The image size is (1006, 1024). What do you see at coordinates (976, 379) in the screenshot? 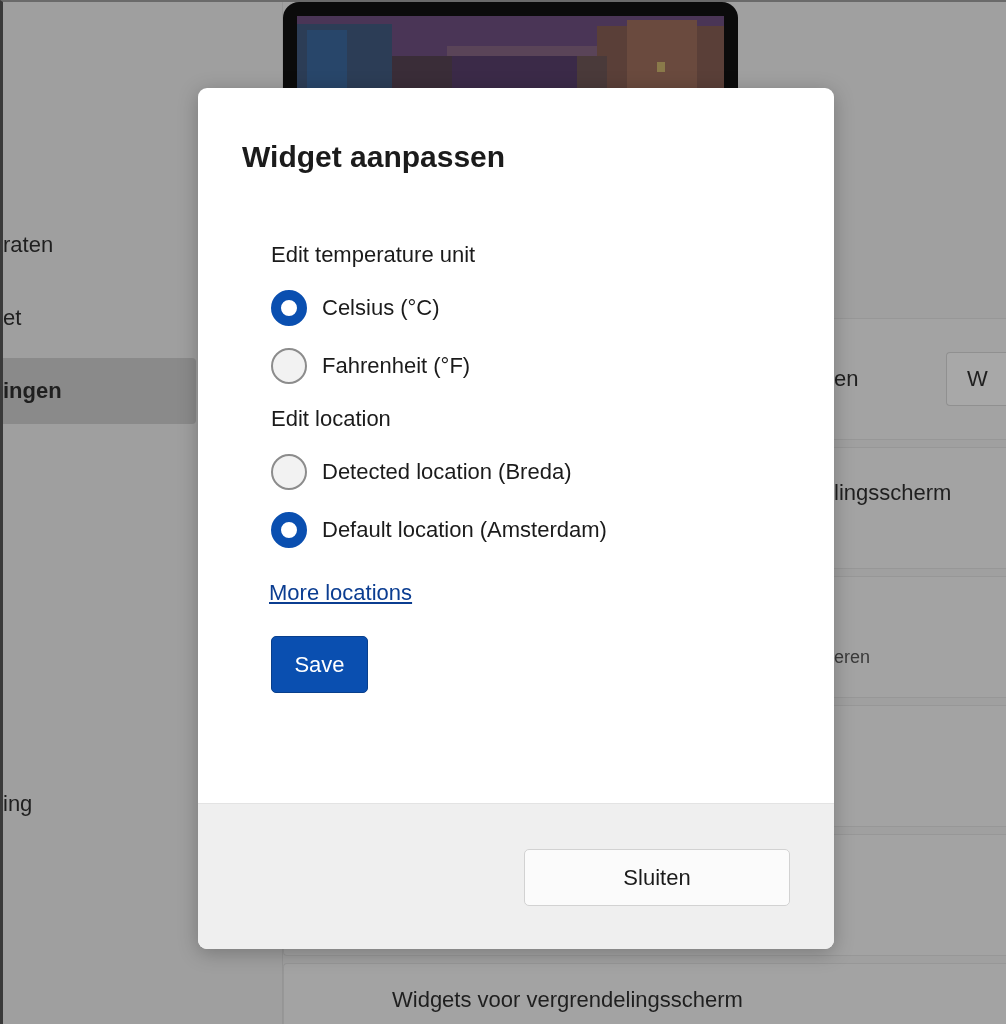
I see `dropdown-button: W` at bounding box center [976, 379].